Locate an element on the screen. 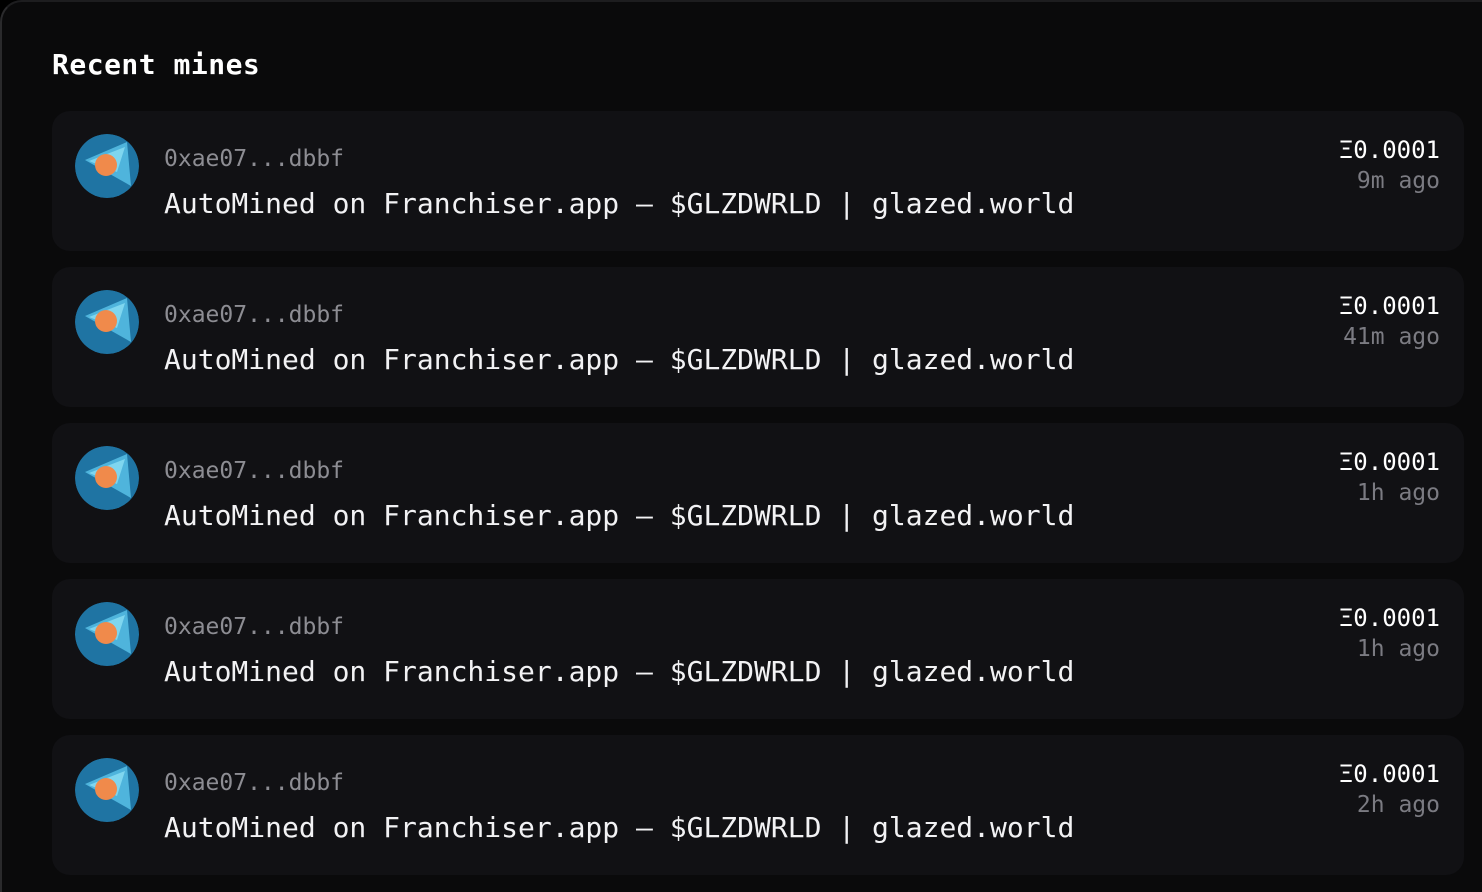 The width and height of the screenshot is (1482, 892). section-title: Recent mines is located at coordinates (156, 64).